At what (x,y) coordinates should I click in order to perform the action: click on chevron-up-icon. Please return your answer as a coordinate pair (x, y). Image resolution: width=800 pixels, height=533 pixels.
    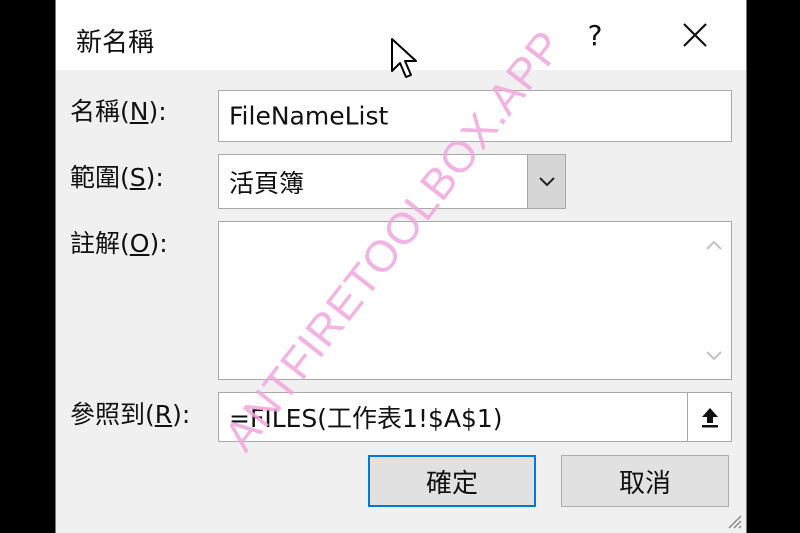
    Looking at the image, I should click on (714, 245).